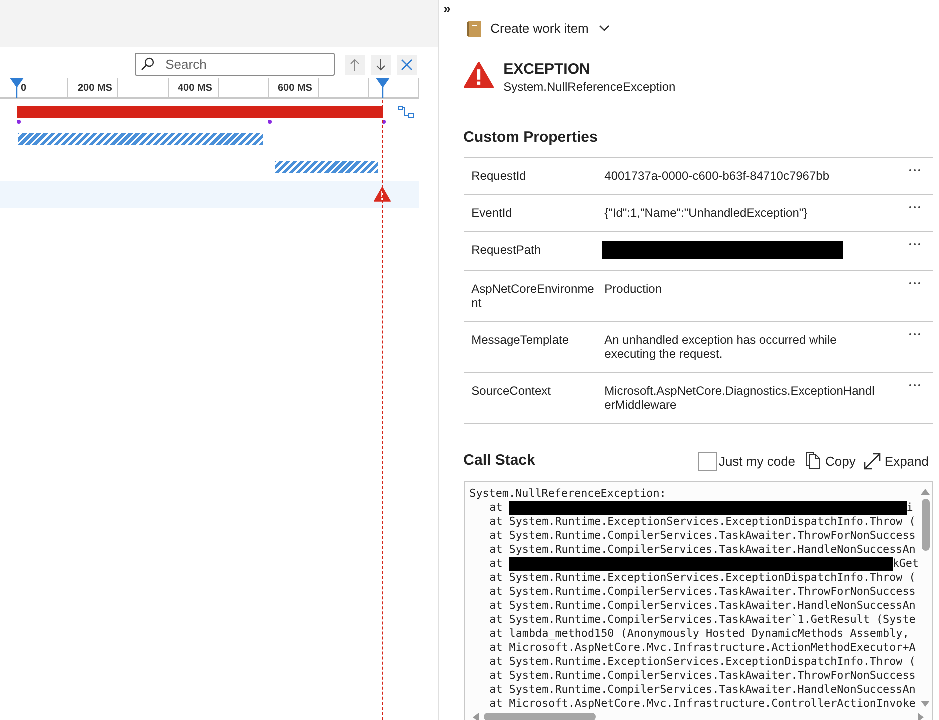 The image size is (939, 720). I want to click on close-icon, so click(406, 64).